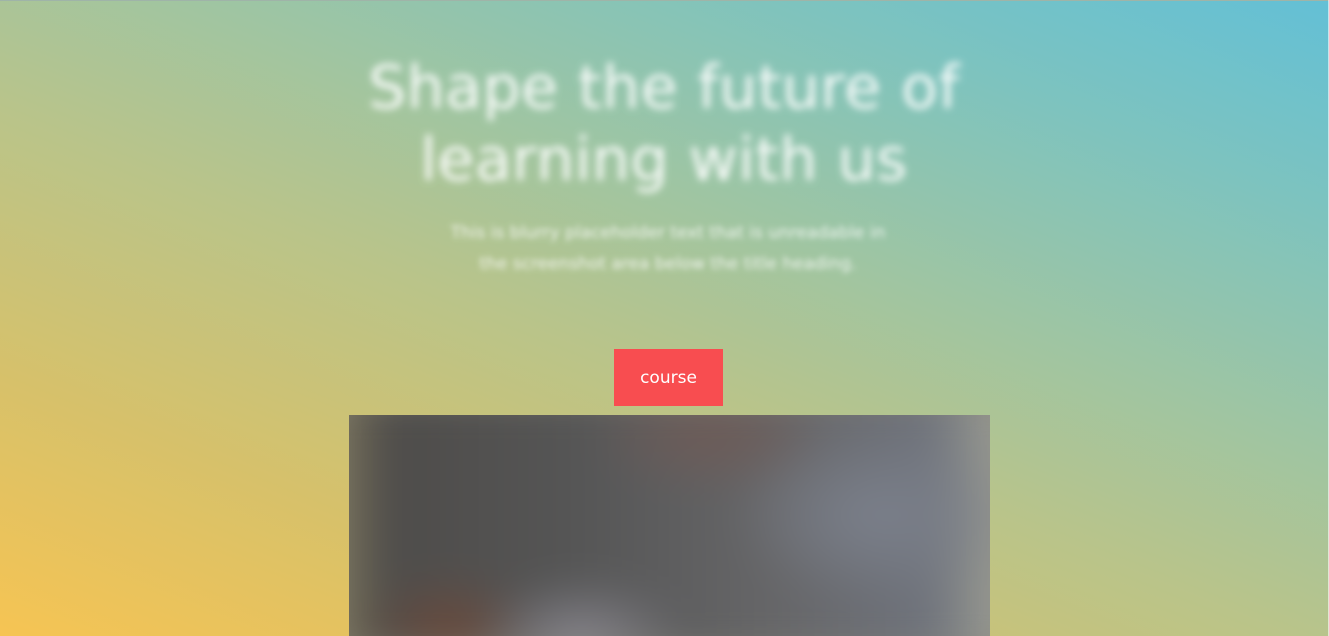  Describe the element at coordinates (664, 0) in the screenshot. I see `top-border` at that location.